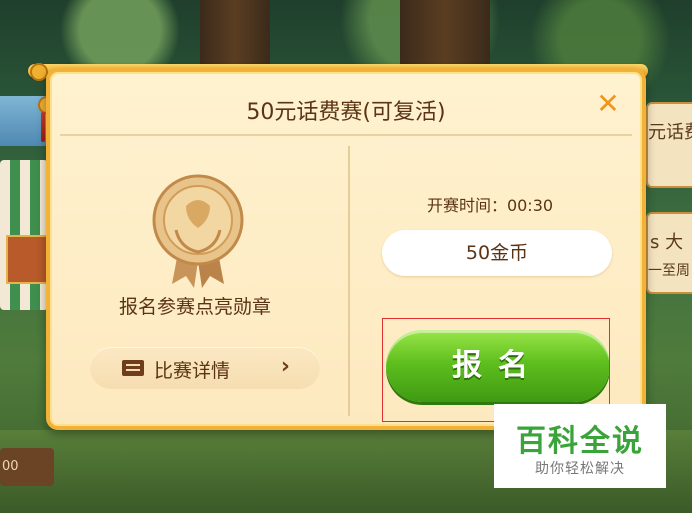 The image size is (692, 513). Describe the element at coordinates (198, 231) in the screenshot. I see `medal-icon` at that location.